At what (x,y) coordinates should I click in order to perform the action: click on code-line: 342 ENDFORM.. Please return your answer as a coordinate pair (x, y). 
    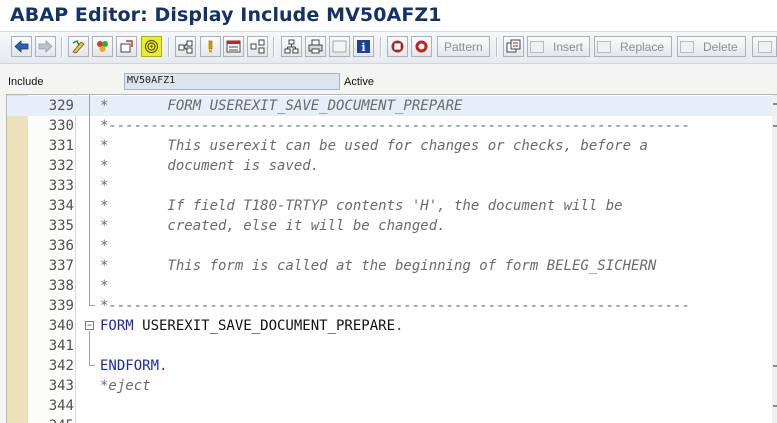
    Looking at the image, I should click on (392, 366).